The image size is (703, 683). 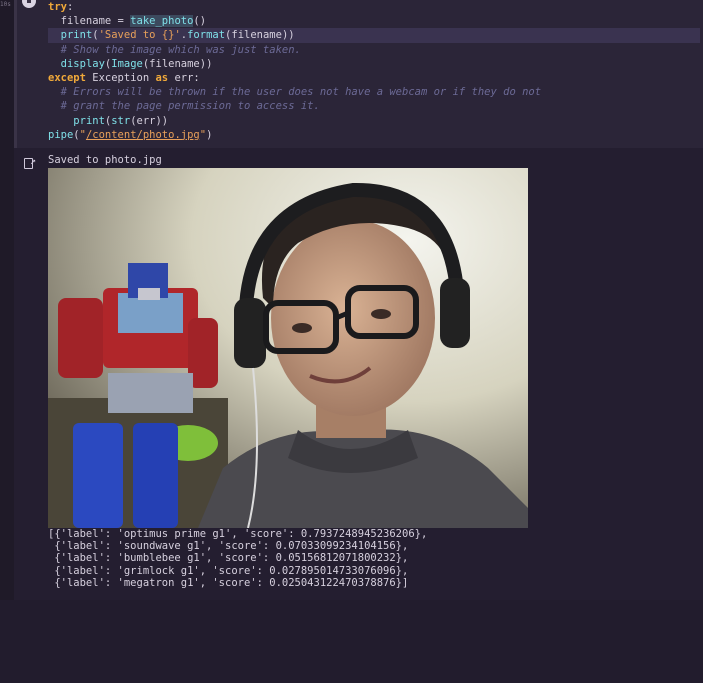 What do you see at coordinates (70, 7) in the screenshot?
I see `code-token: :` at bounding box center [70, 7].